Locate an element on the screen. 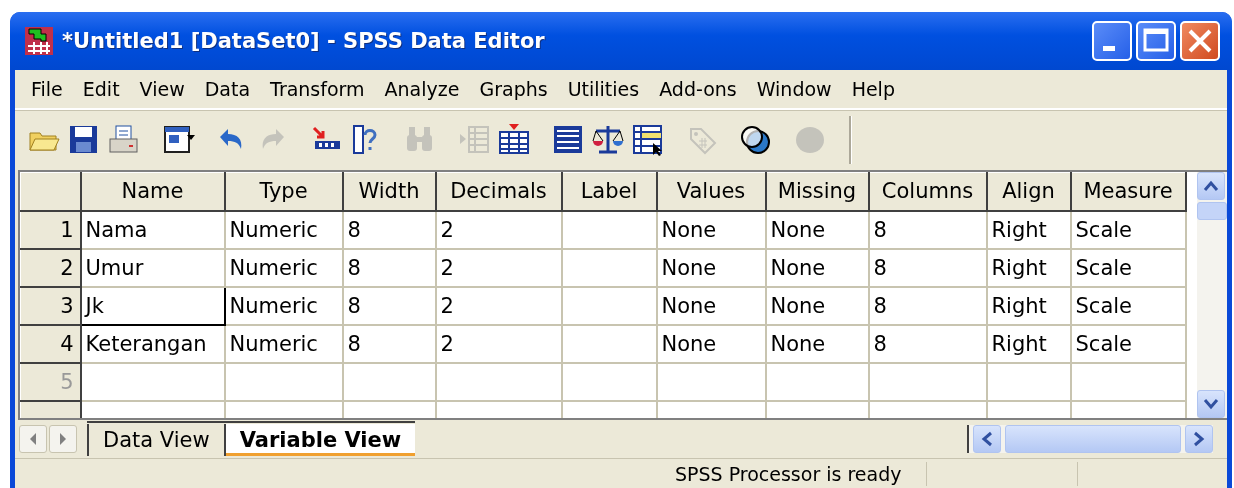  status-text: SPSS Processor is ready is located at coordinates (789, 473).